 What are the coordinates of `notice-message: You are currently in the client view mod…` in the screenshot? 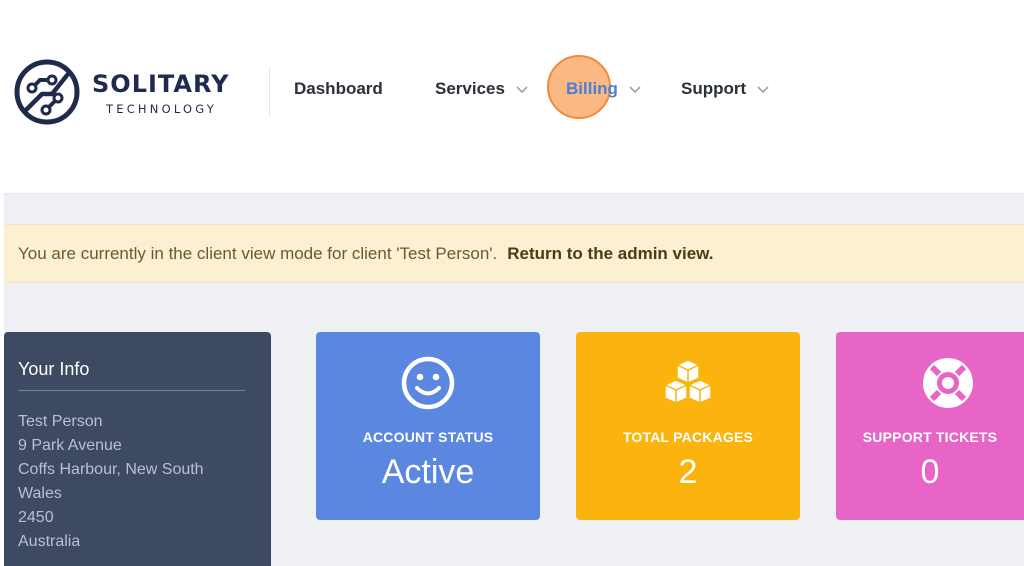 It's located at (258, 253).